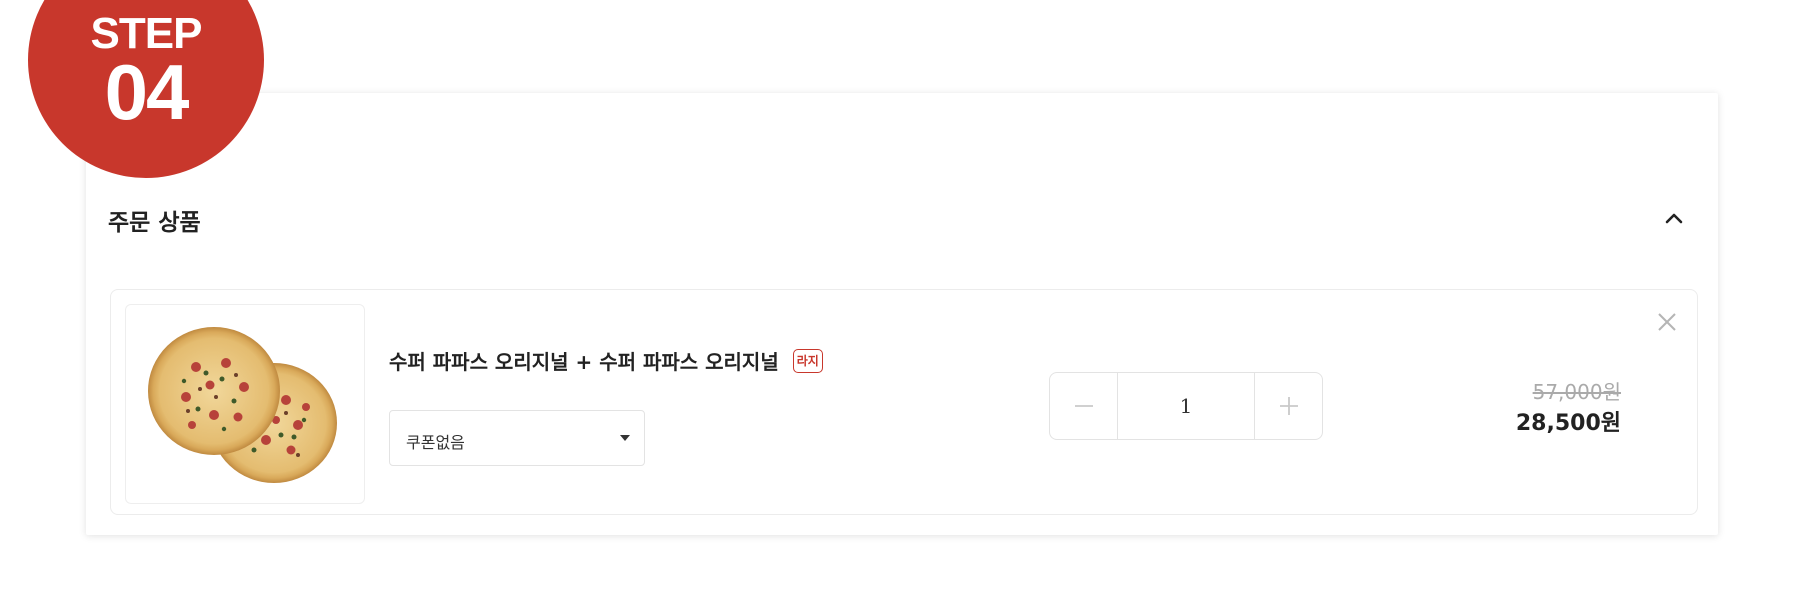  I want to click on quantity-stepper: 1, so click(1186, 406).